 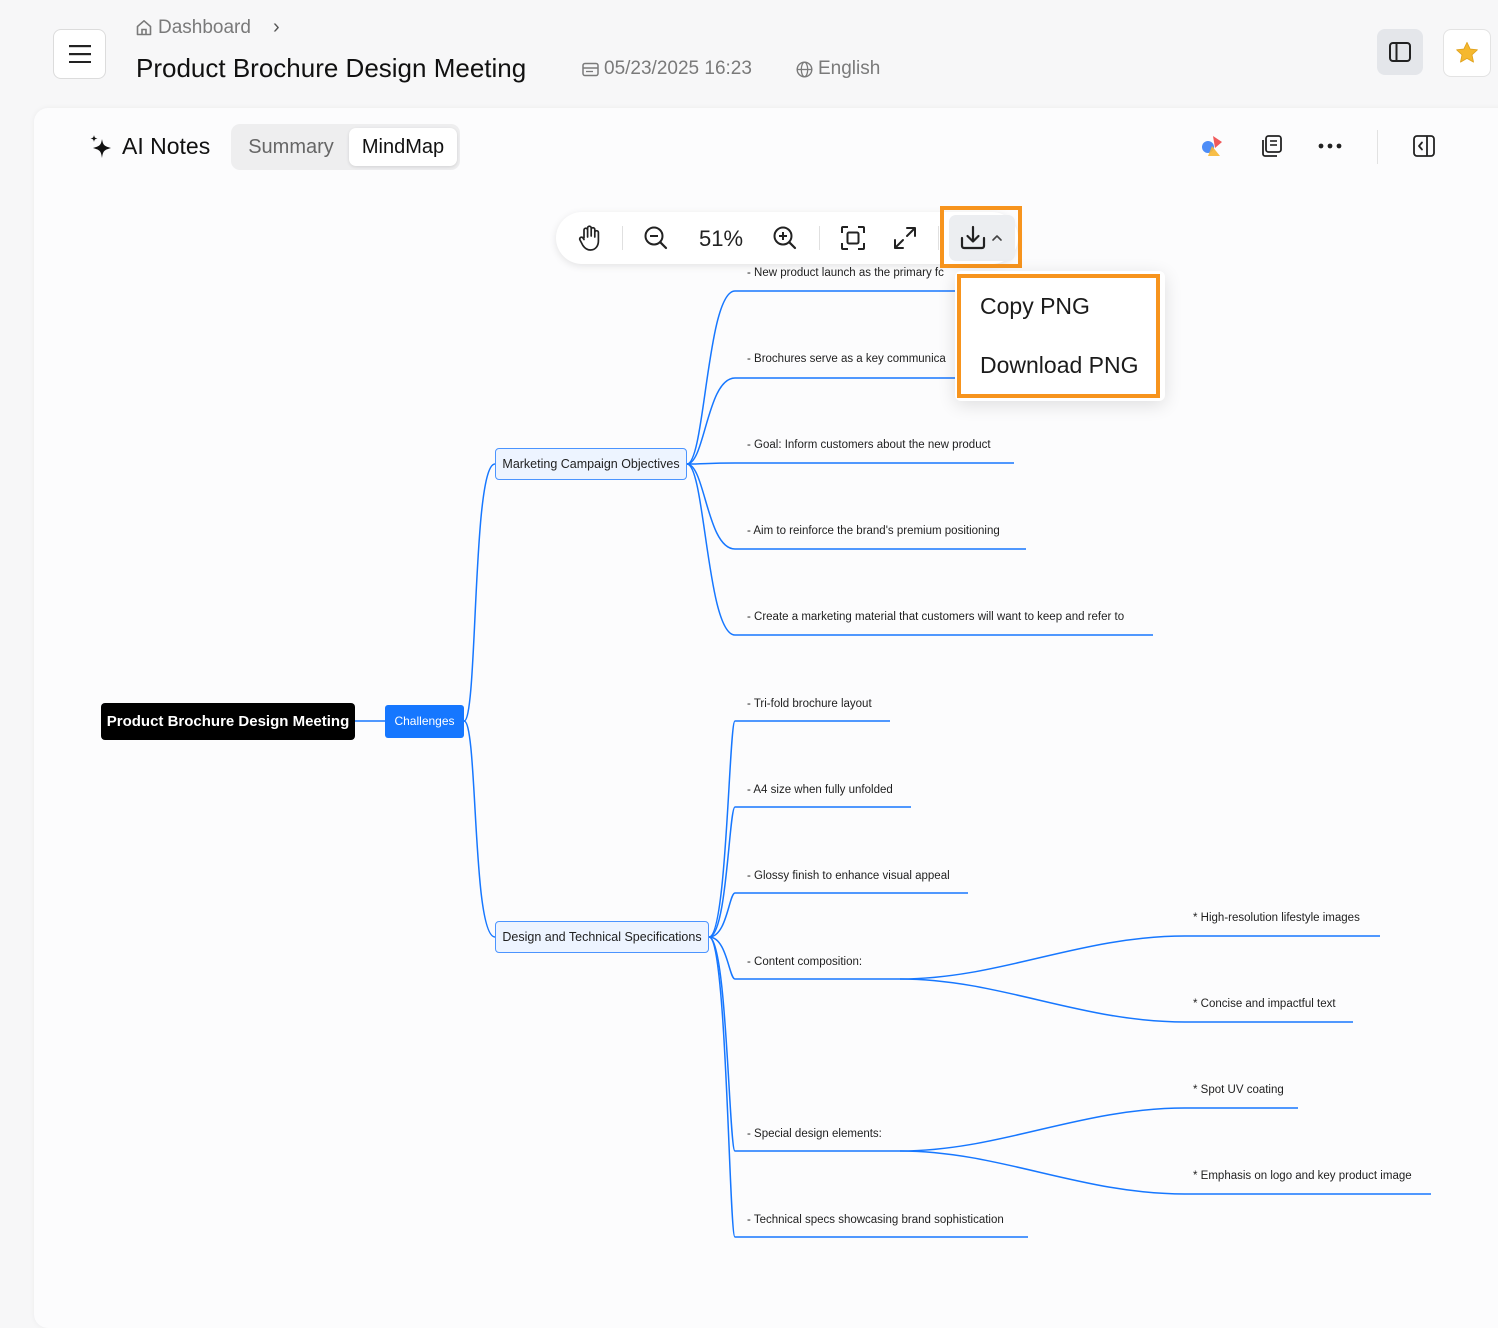 I want to click on mindmap-subleaf: * Emphasis on logo and key product image, so click(x=1302, y=1176).